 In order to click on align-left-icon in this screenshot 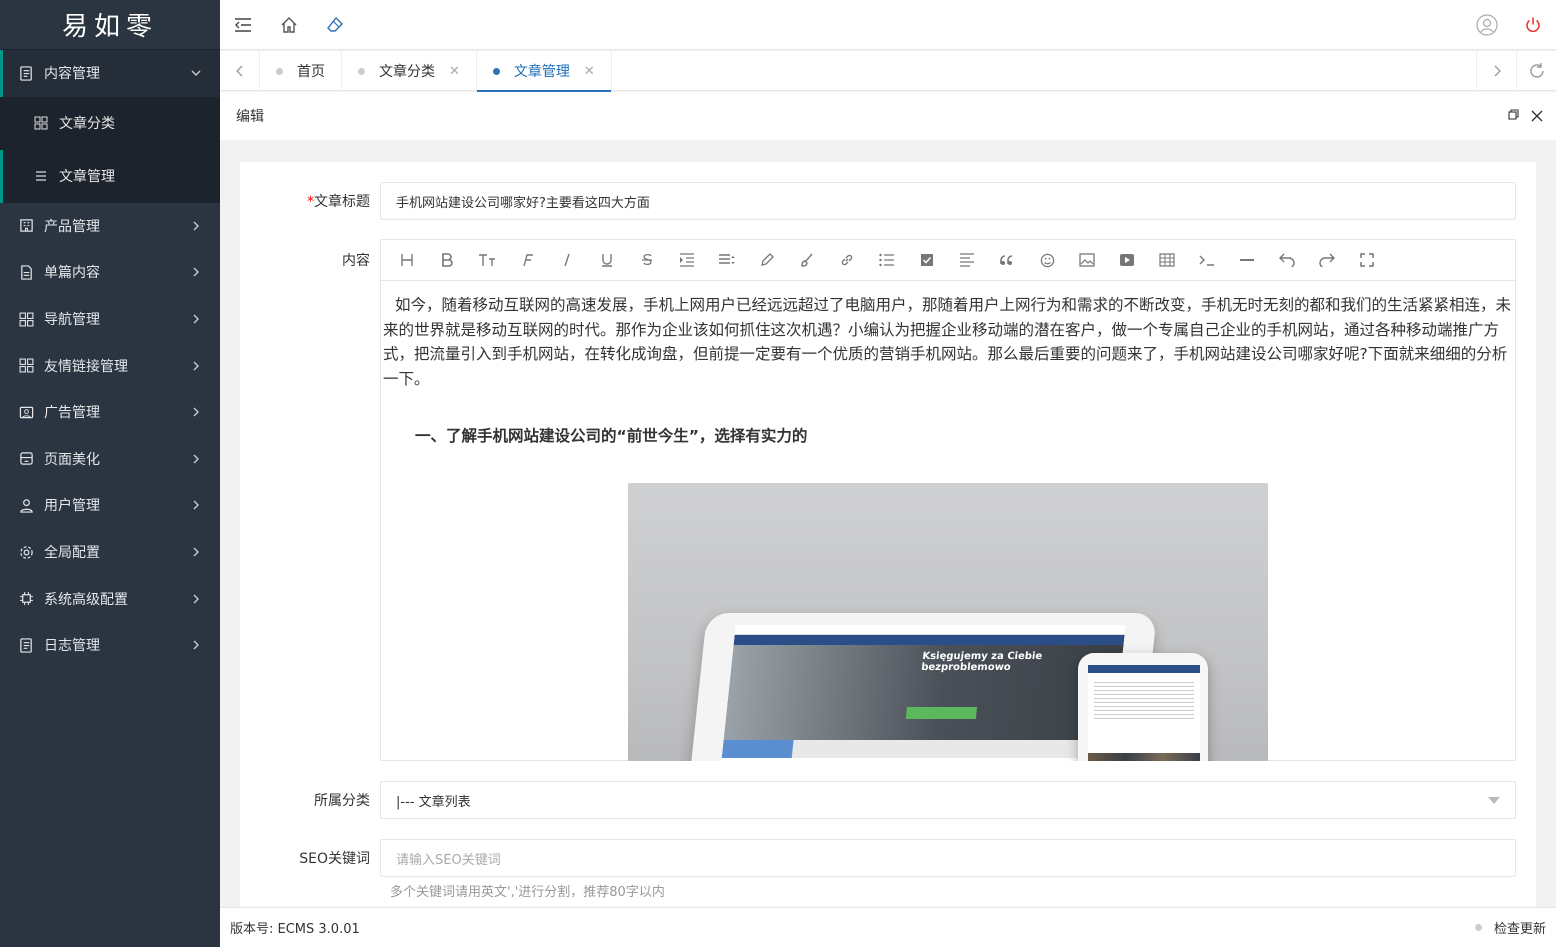, I will do `click(967, 260)`.